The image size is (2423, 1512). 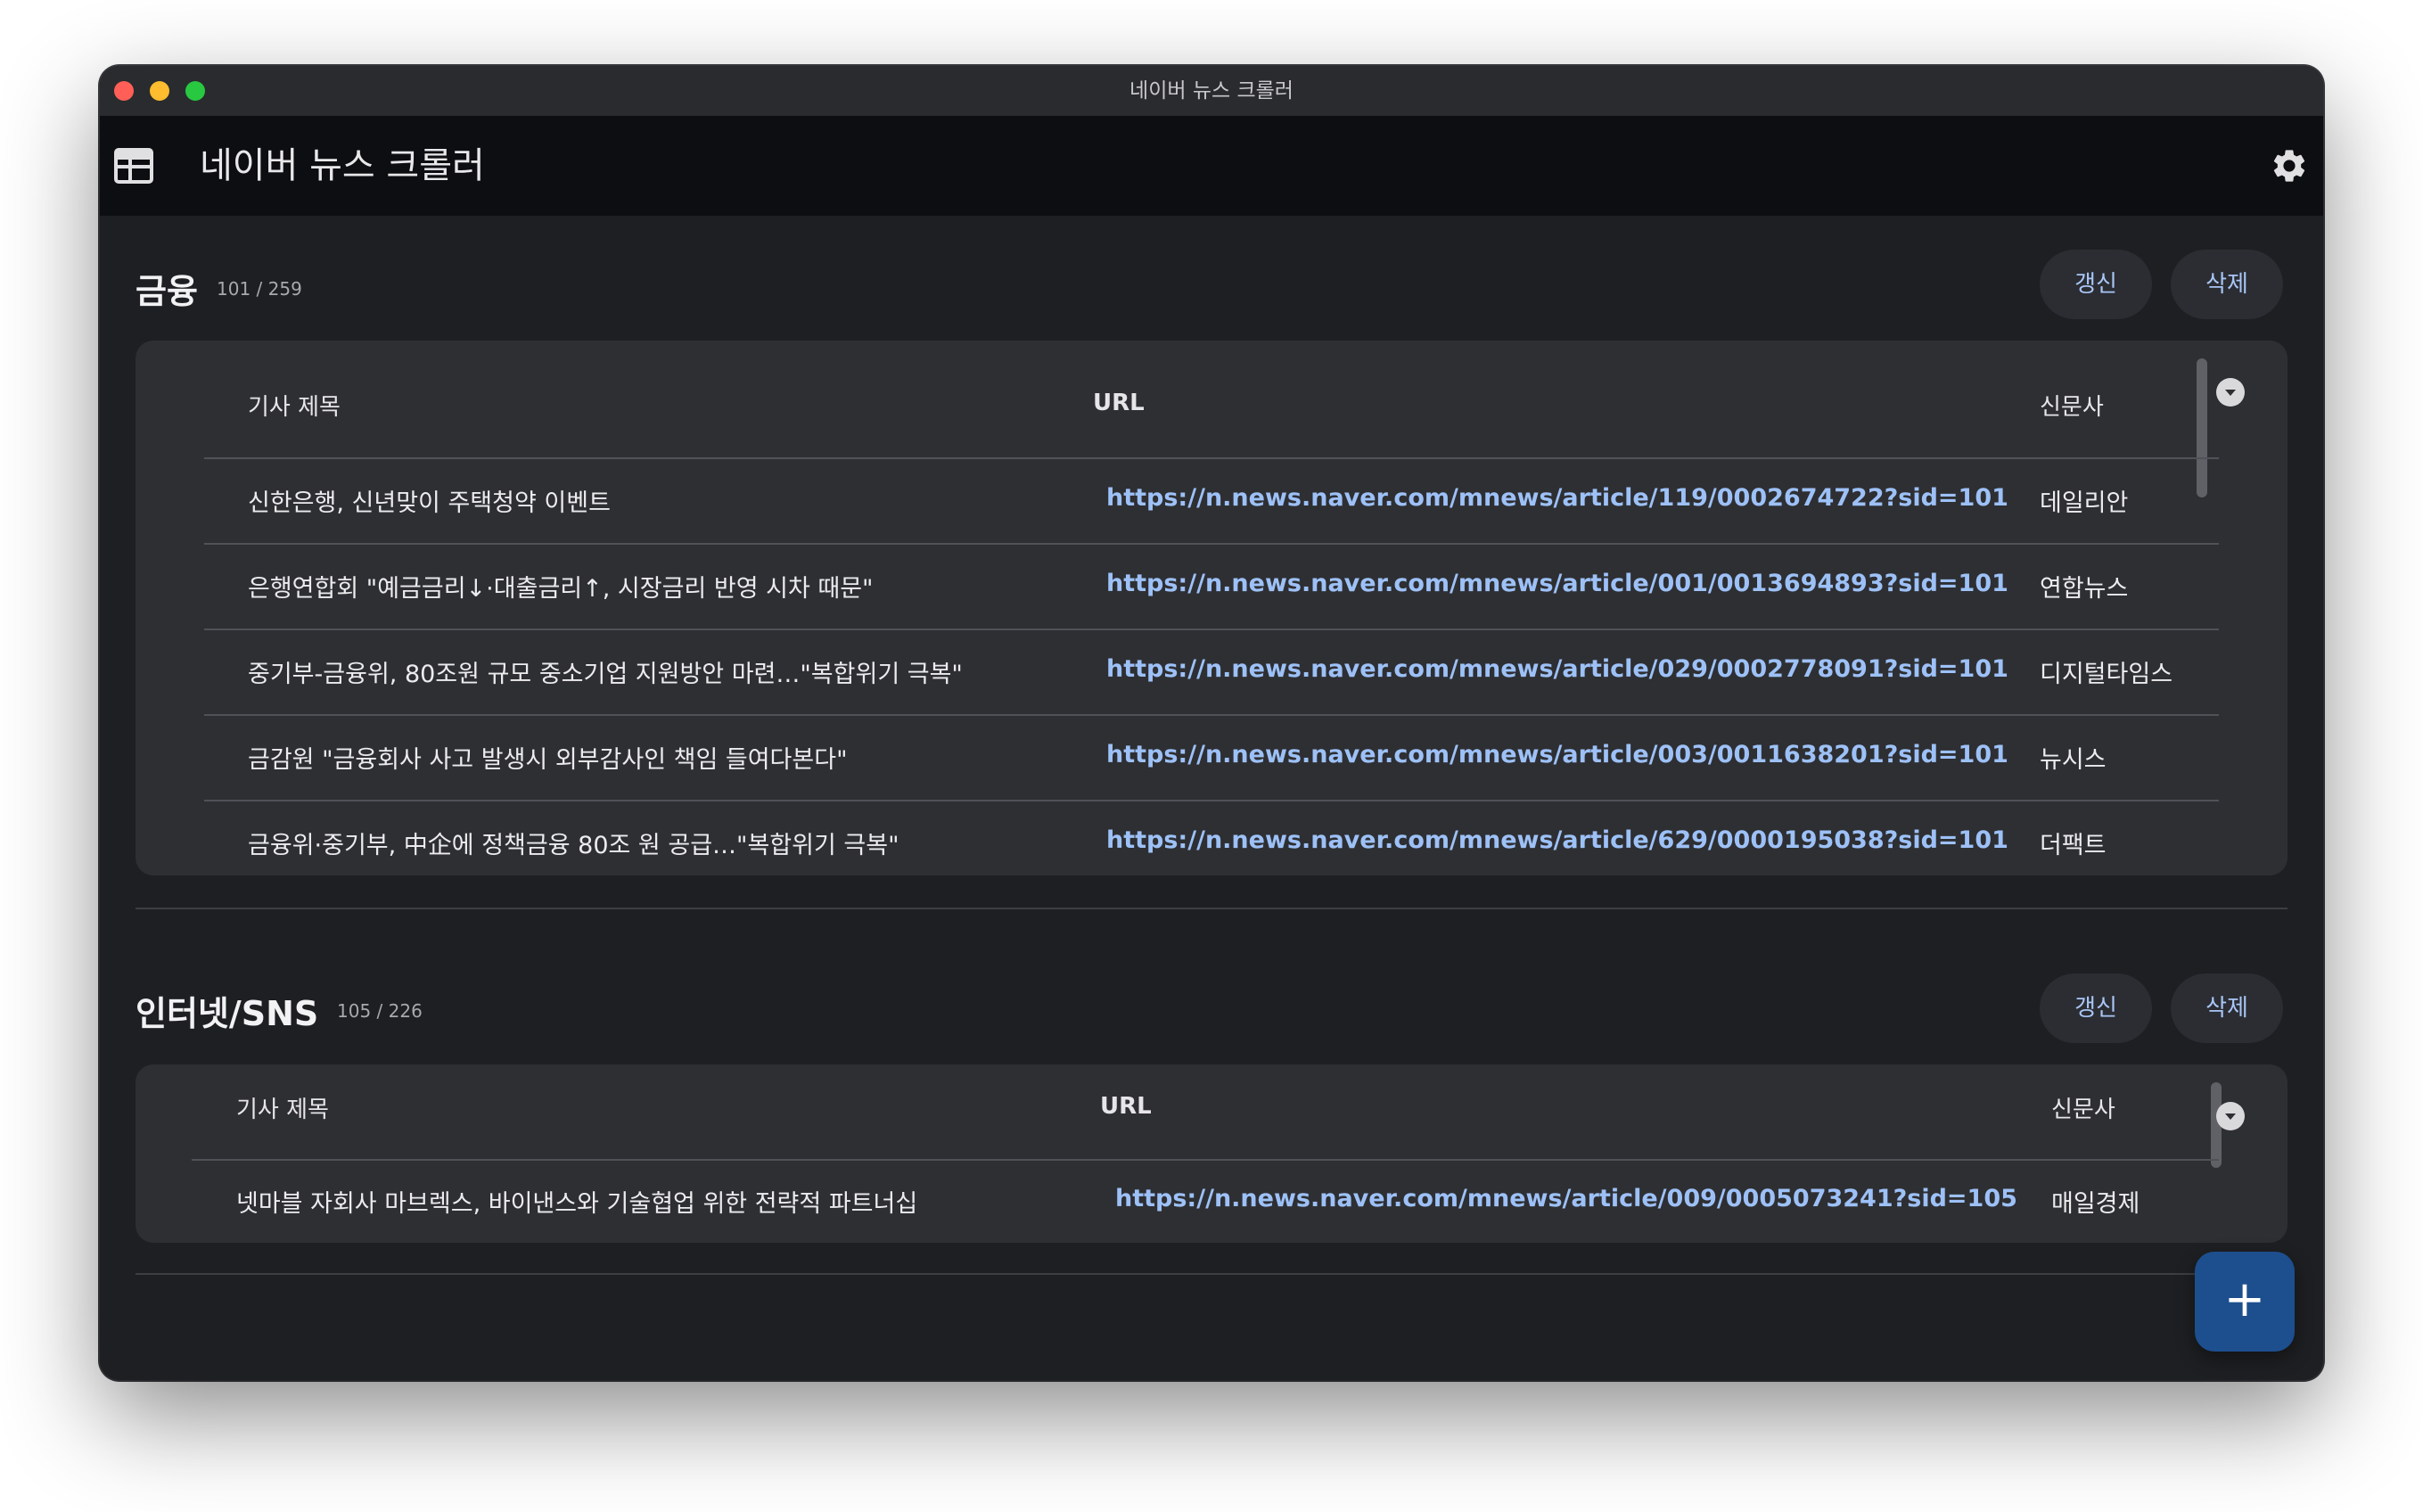 I want to click on window-title: 네이버 뉴스 크롤러, so click(x=1211, y=91).